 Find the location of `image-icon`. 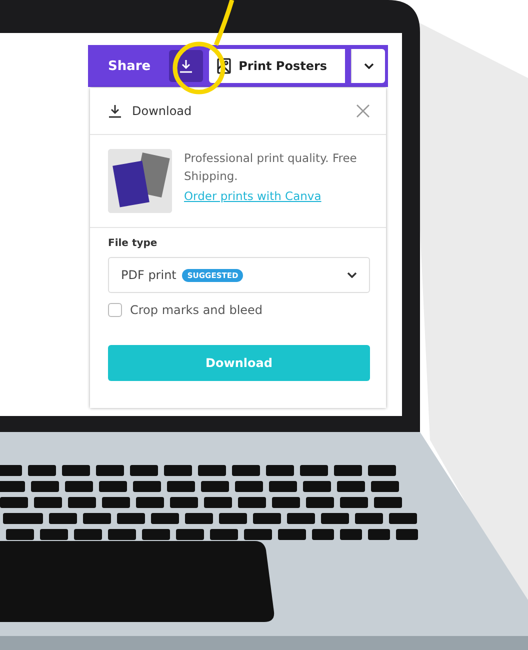

image-icon is located at coordinates (223, 66).